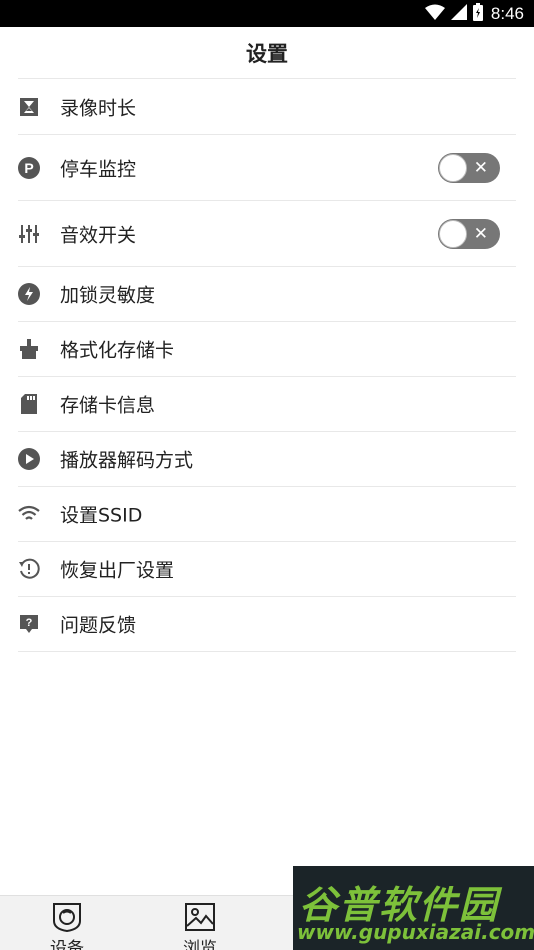  I want to click on svg-text: P, so click(28, 168).